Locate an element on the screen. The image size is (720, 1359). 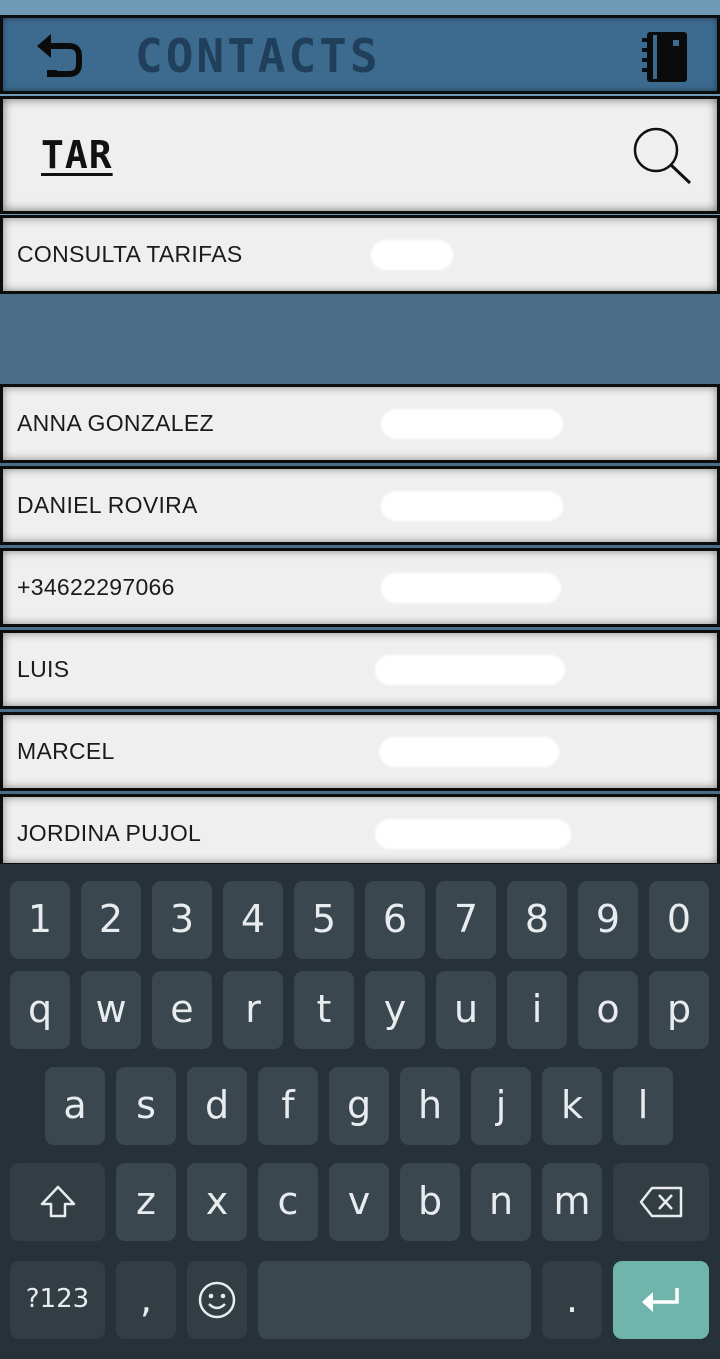
key-5: 5 is located at coordinates (324, 920).